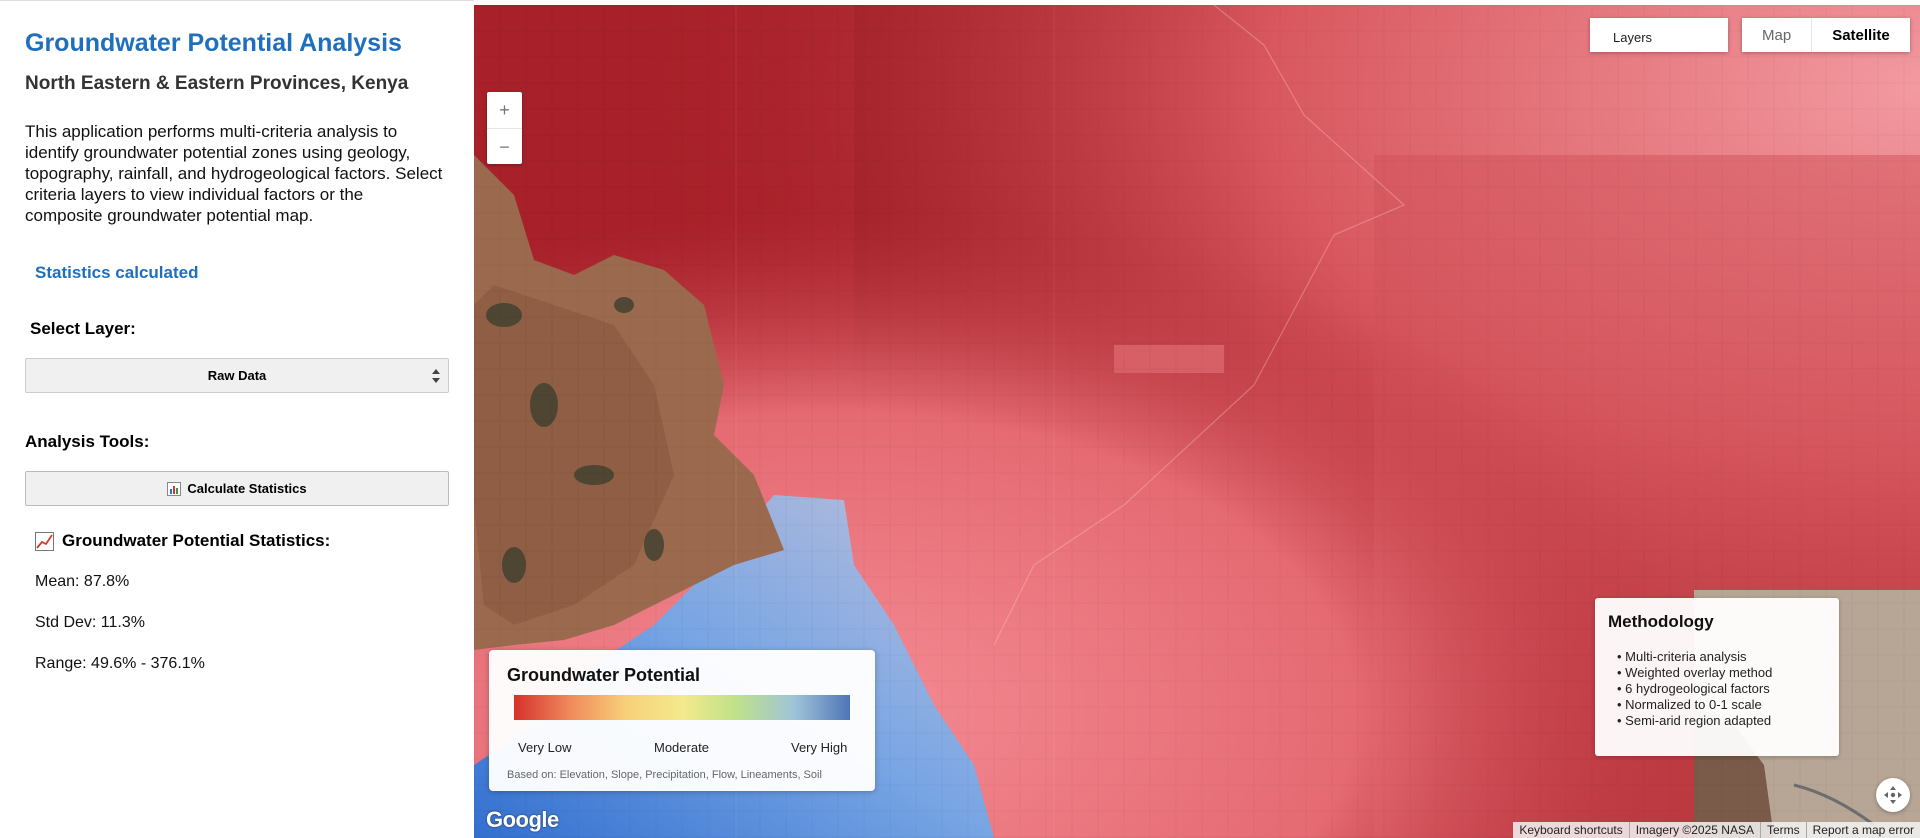 The height and width of the screenshot is (838, 1920). Describe the element at coordinates (82, 581) in the screenshot. I see `stat-mean: Mean: 87.8%` at that location.